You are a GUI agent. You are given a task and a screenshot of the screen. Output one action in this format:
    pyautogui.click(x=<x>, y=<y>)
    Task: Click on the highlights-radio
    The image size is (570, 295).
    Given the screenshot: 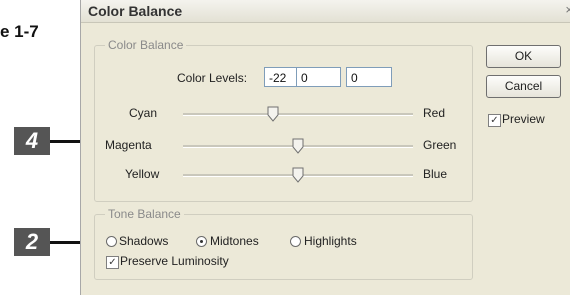 What is the action you would take?
    pyautogui.click(x=295, y=241)
    